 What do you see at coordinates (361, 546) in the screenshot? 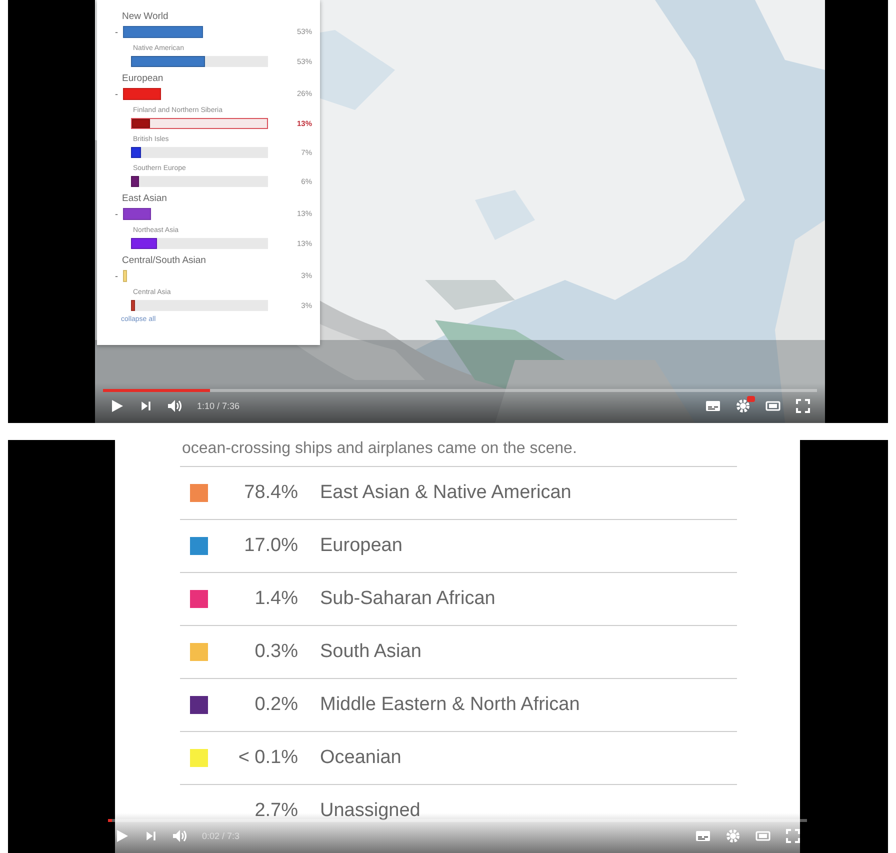
I see `ancestry-label: European` at bounding box center [361, 546].